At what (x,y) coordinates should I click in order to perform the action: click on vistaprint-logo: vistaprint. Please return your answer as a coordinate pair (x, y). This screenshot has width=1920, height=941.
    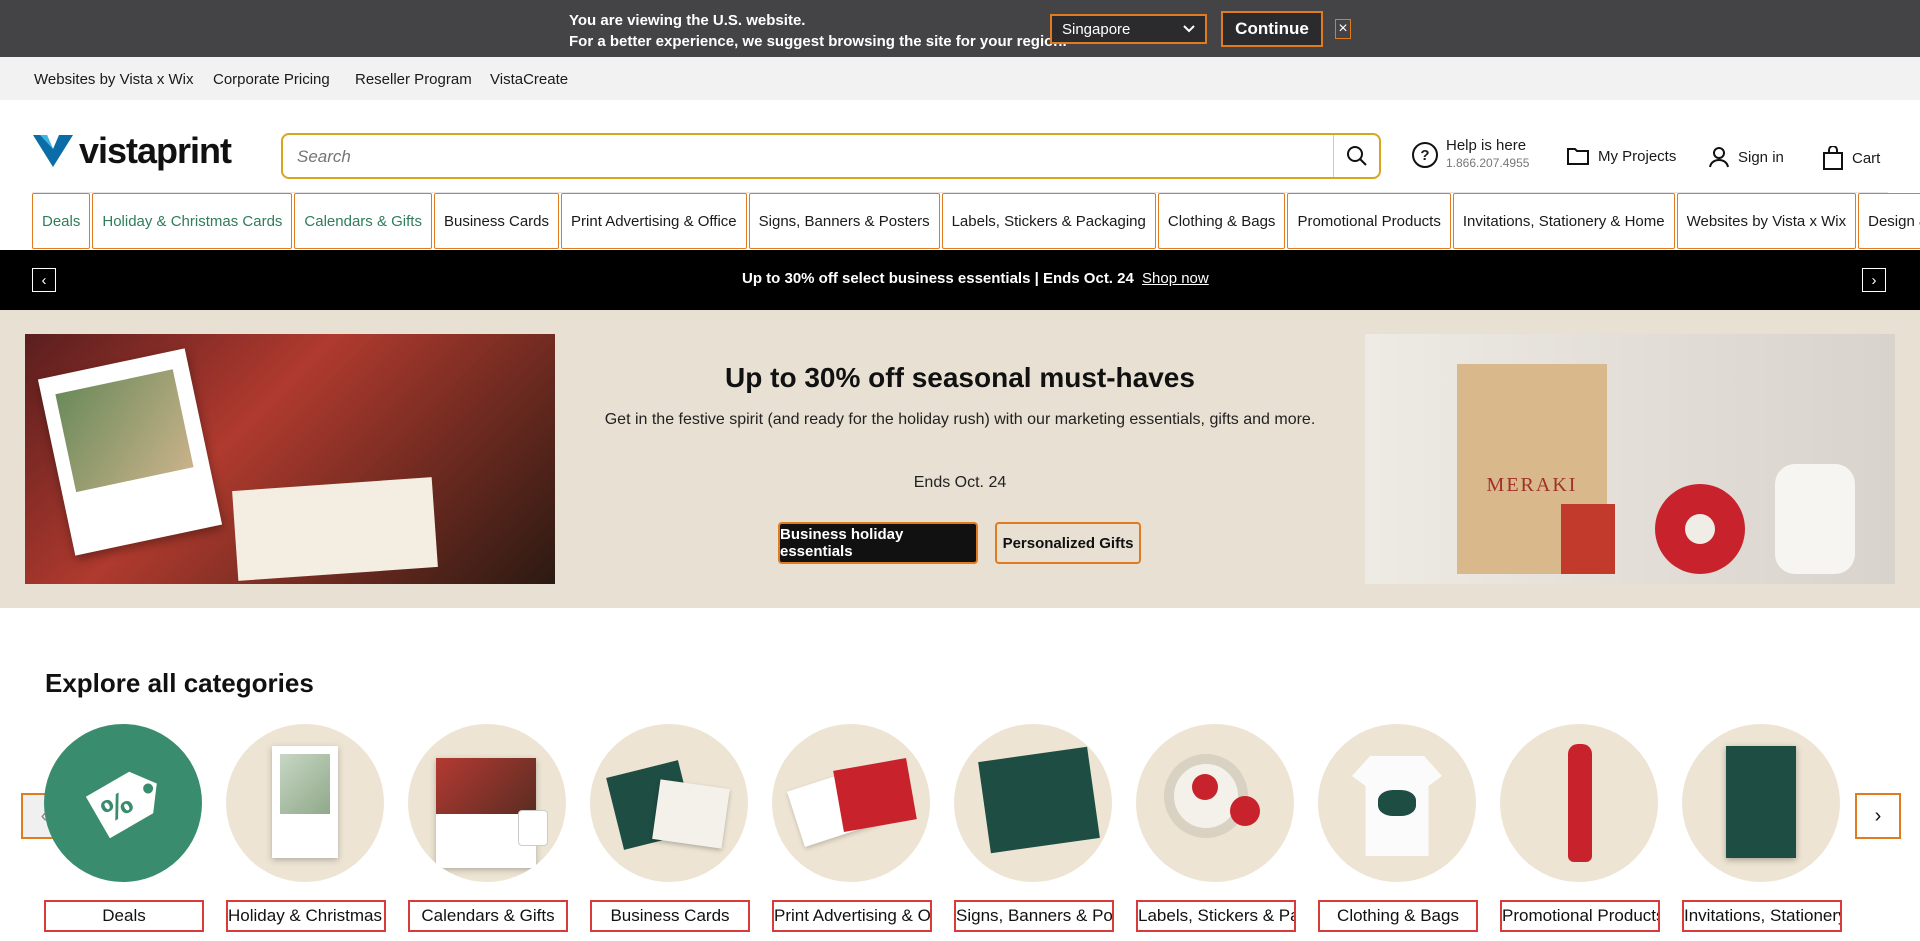
    Looking at the image, I should click on (138, 150).